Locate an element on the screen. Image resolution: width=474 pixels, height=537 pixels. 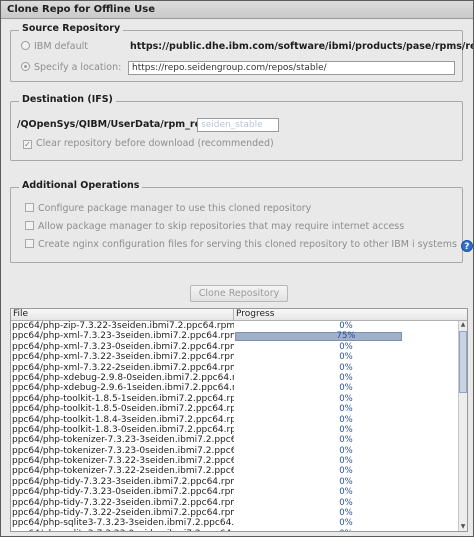
specify-location-radio is located at coordinates (25, 66).